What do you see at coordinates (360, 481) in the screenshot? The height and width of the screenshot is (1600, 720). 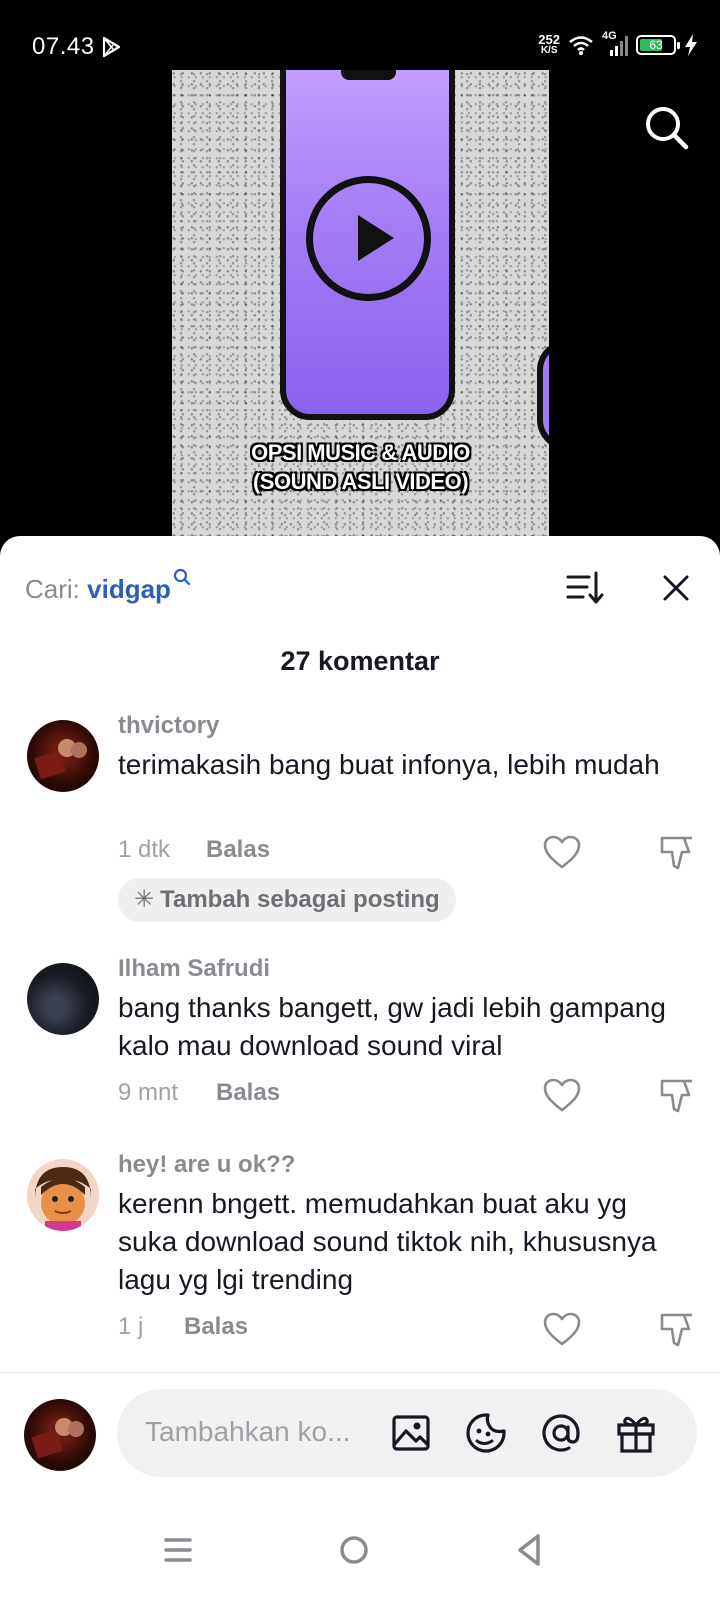 I see `video-caption-line2: (SOUND ASLI VIDEO)` at bounding box center [360, 481].